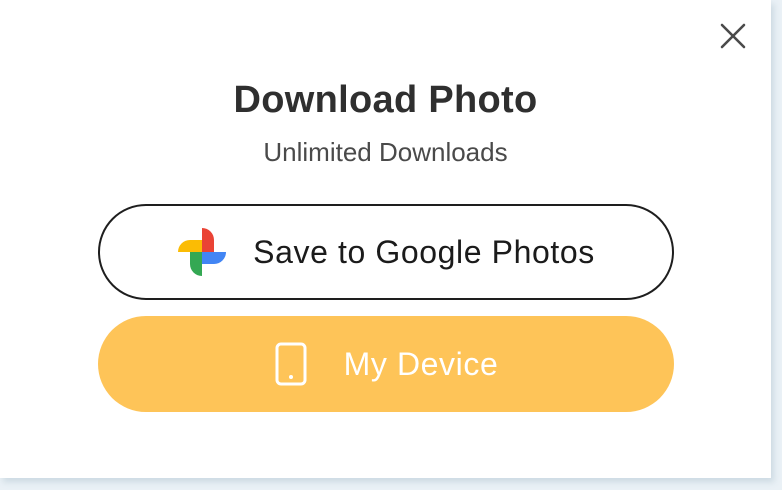 The image size is (782, 490). I want to click on save-to-google-photos-button: Save to Google Photos, so click(386, 252).